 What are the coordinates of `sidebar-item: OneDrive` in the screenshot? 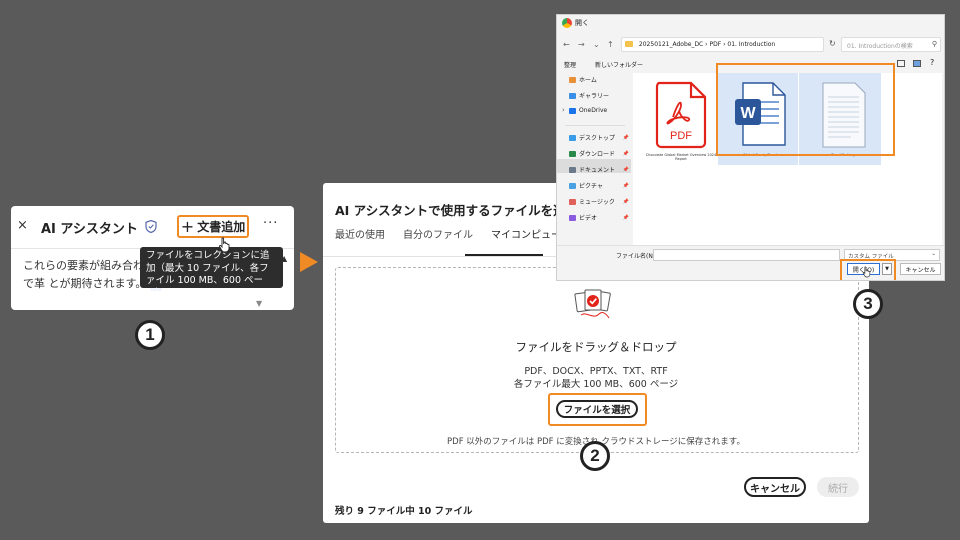 It's located at (599, 110).